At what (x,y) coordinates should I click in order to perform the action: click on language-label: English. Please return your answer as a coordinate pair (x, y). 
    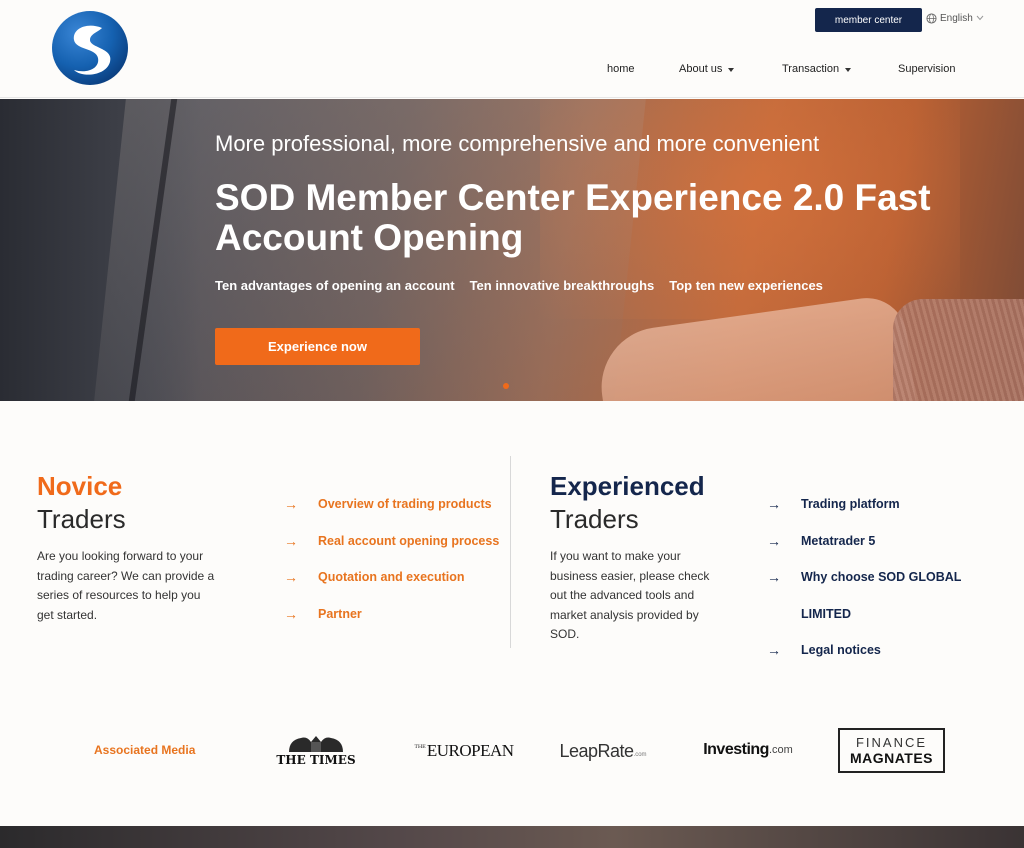
    Looking at the image, I should click on (956, 18).